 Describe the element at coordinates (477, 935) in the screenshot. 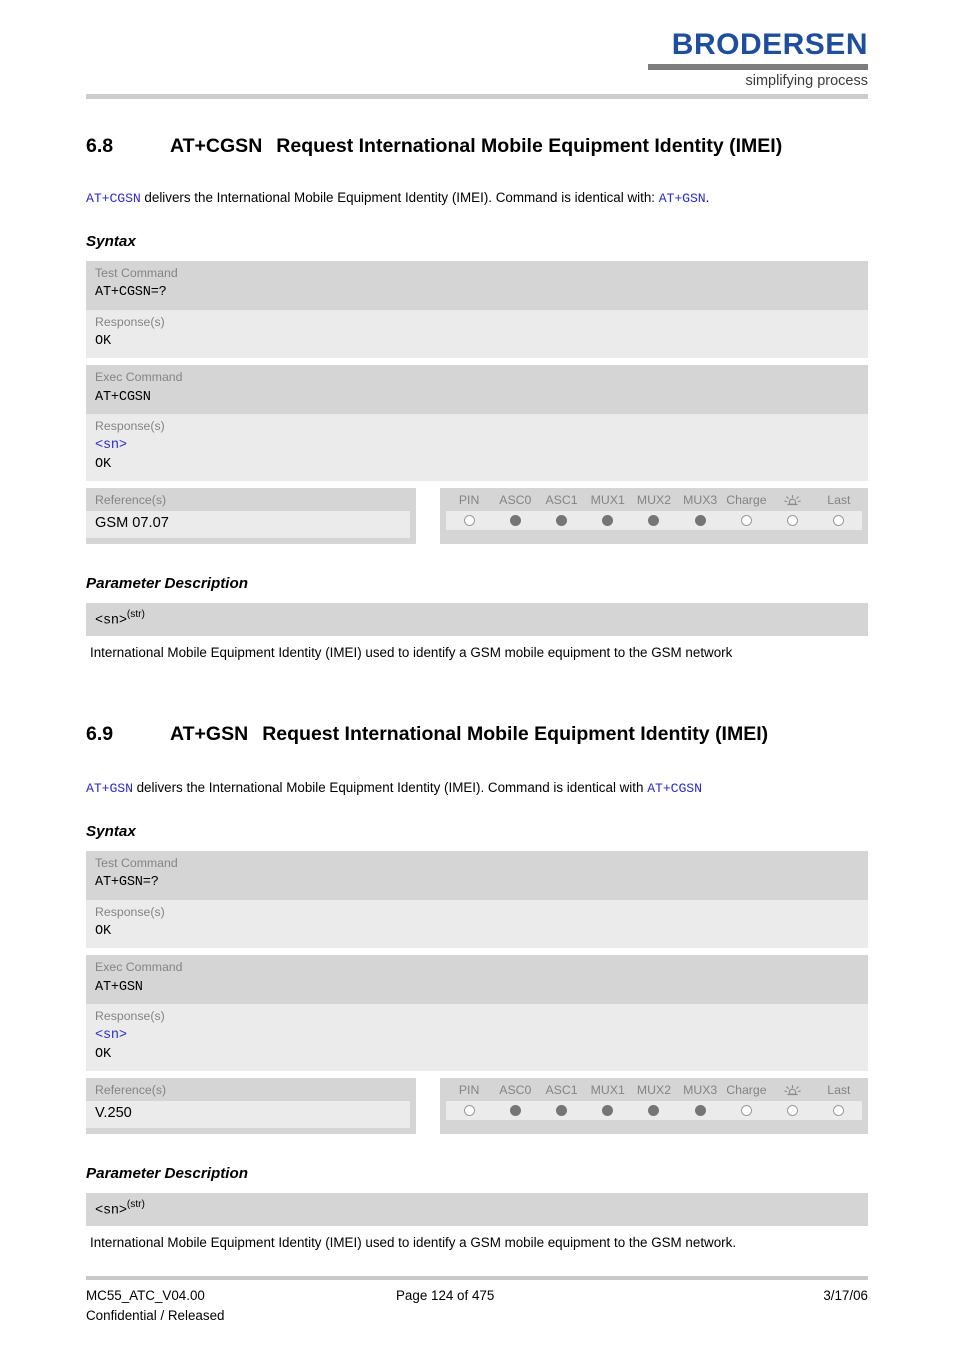

I see `test-response-value-6-9: OK` at that location.